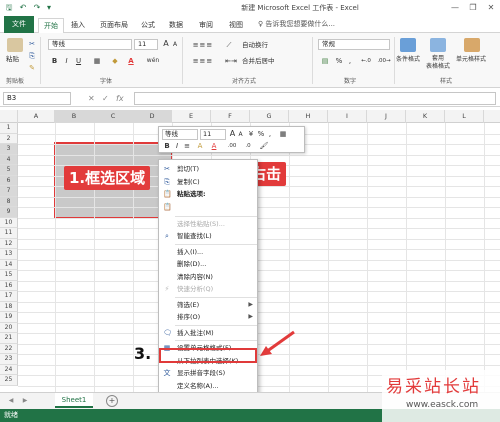 The width and height of the screenshot is (500, 422). I want to click on row-header: 10, so click(9, 222).